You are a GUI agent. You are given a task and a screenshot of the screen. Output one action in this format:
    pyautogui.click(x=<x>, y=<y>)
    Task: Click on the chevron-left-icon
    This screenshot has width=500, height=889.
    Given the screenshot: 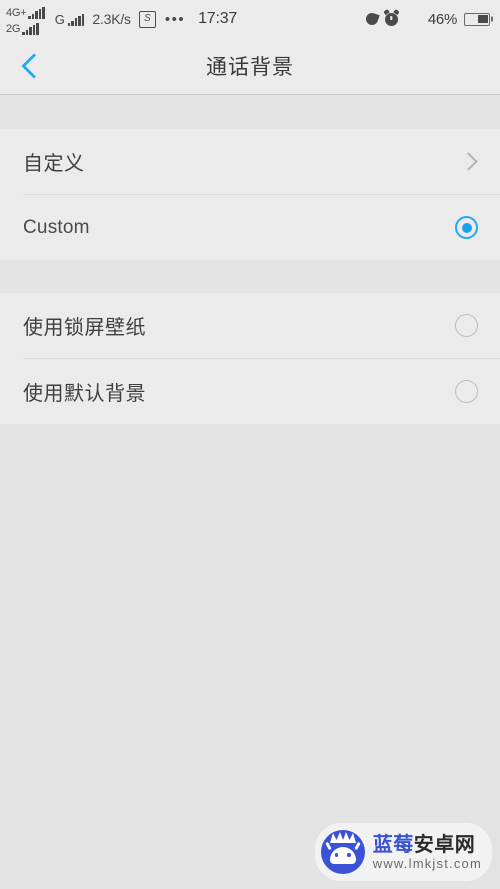 What is the action you would take?
    pyautogui.click(x=33, y=66)
    